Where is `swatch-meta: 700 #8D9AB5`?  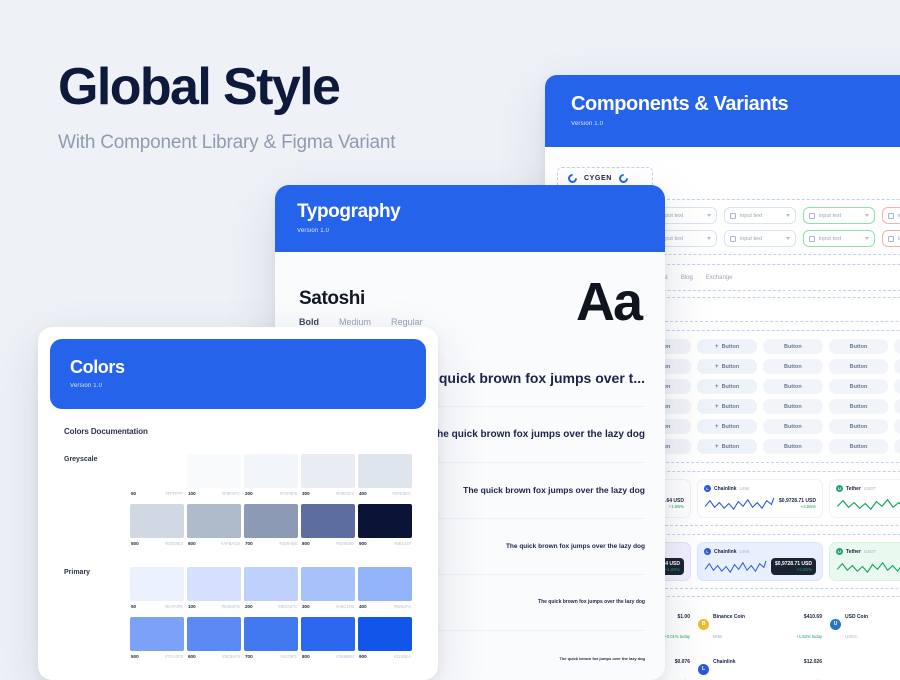 swatch-meta: 700 #8D9AB5 is located at coordinates (271, 544).